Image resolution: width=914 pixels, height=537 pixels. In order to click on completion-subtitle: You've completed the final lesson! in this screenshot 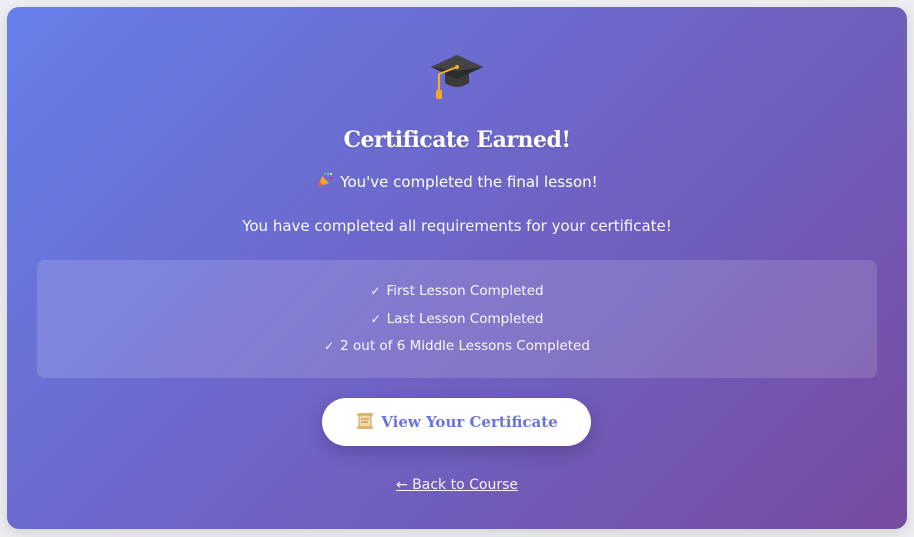, I will do `click(457, 182)`.